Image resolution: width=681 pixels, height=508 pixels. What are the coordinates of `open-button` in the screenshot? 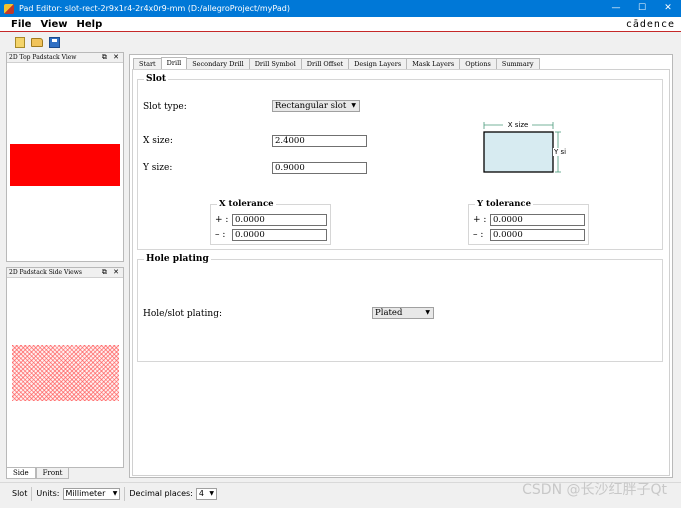 It's located at (37, 42).